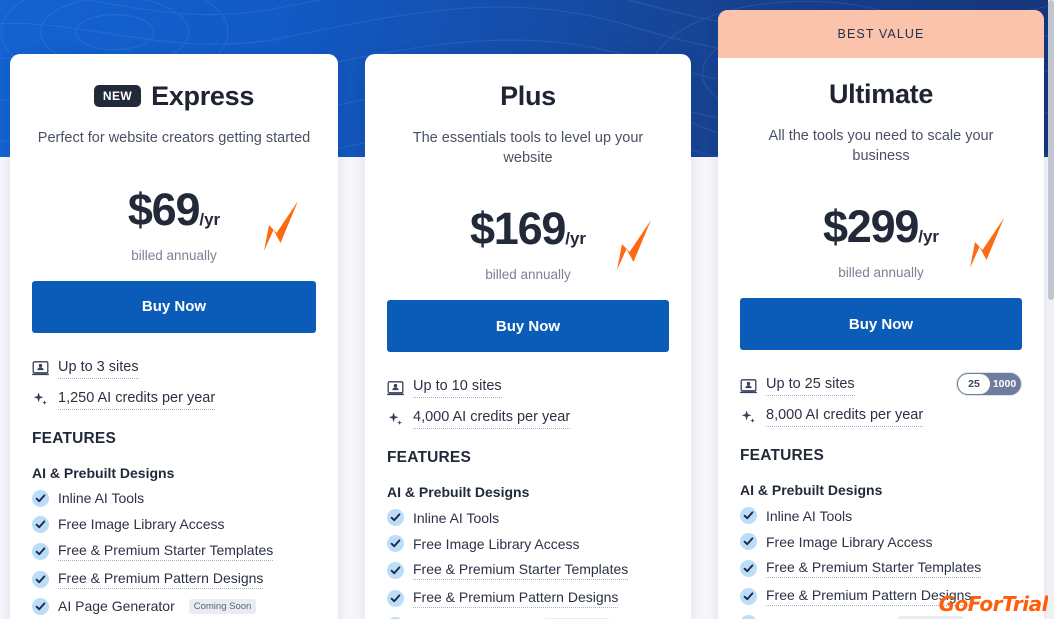 This screenshot has height=619, width=1054. Describe the element at coordinates (881, 324) in the screenshot. I see `buy-now-button-ultimate: Buy Now` at that location.